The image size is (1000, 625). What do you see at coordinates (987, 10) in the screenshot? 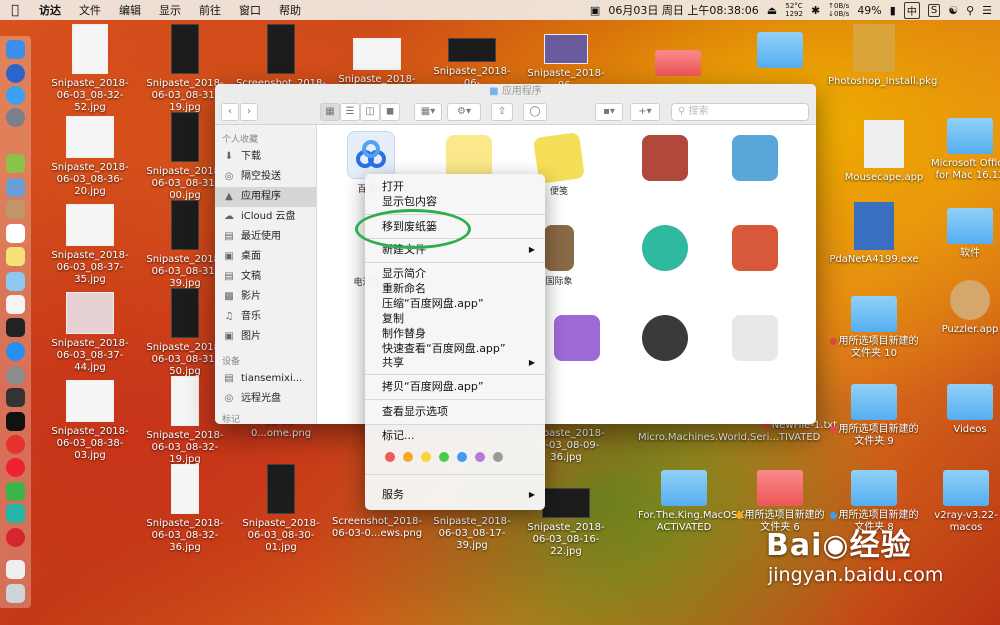
I see `notification-icon: ☰` at bounding box center [987, 10].